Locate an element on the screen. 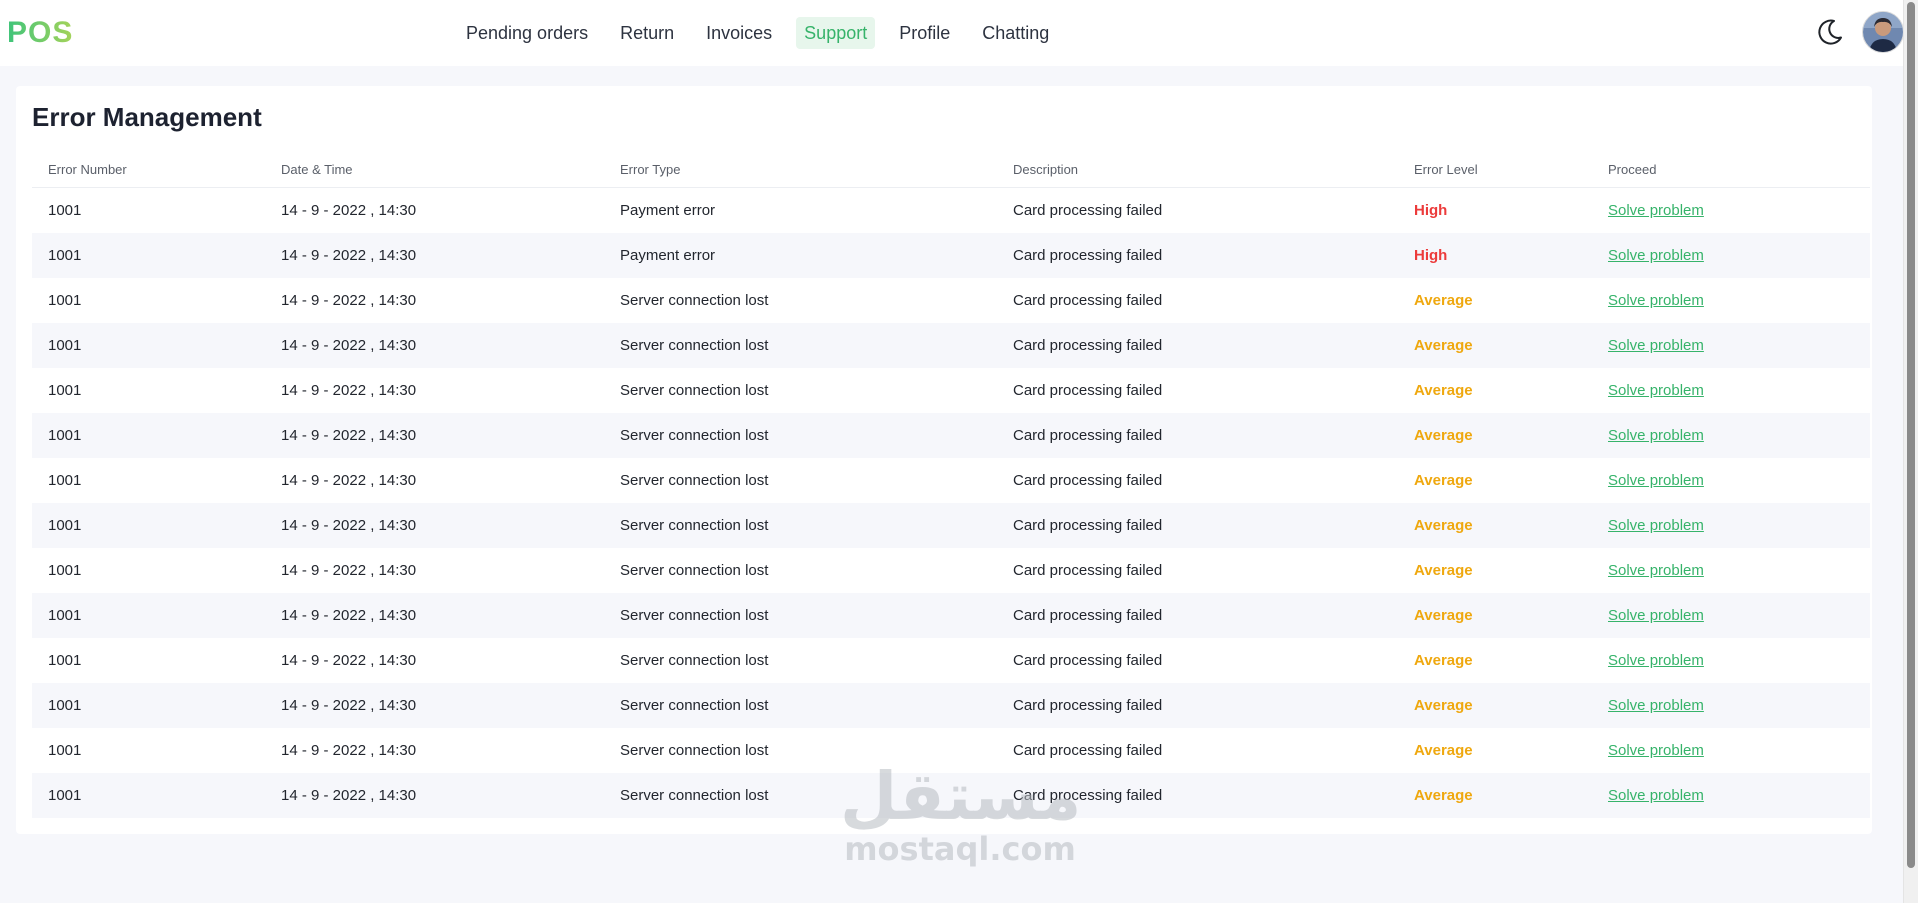  watermark-arabic: مستقل is located at coordinates (961, 796).